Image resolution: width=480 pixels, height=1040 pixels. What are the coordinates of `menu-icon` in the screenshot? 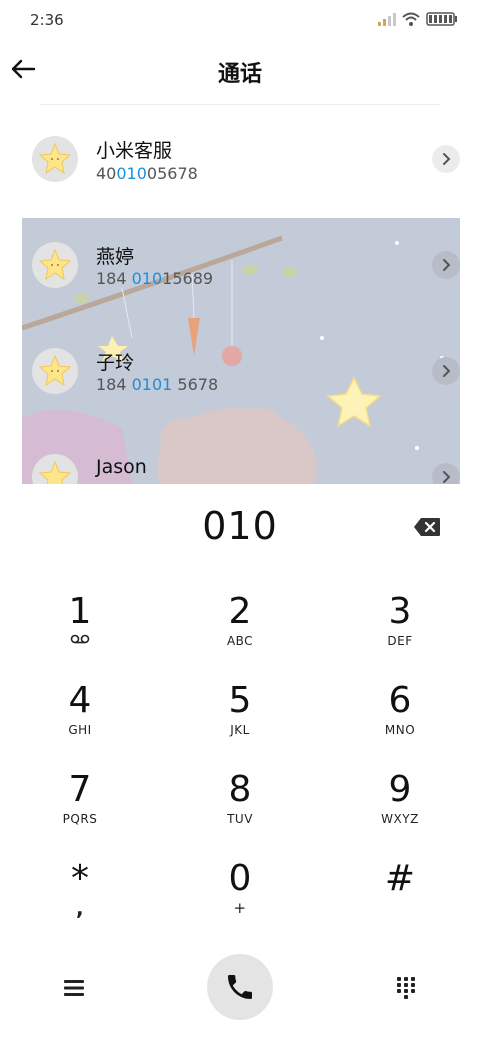 It's located at (74, 988).